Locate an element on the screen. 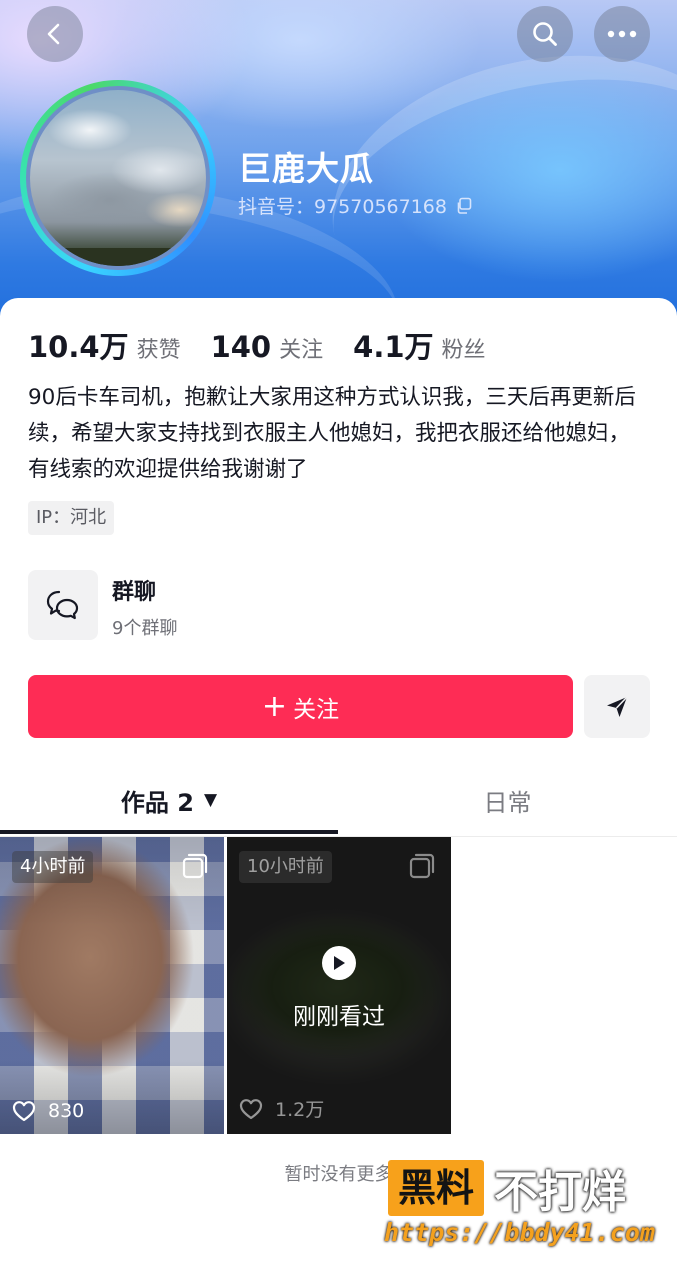  group-chat-count: 9个群聊 is located at coordinates (145, 628).